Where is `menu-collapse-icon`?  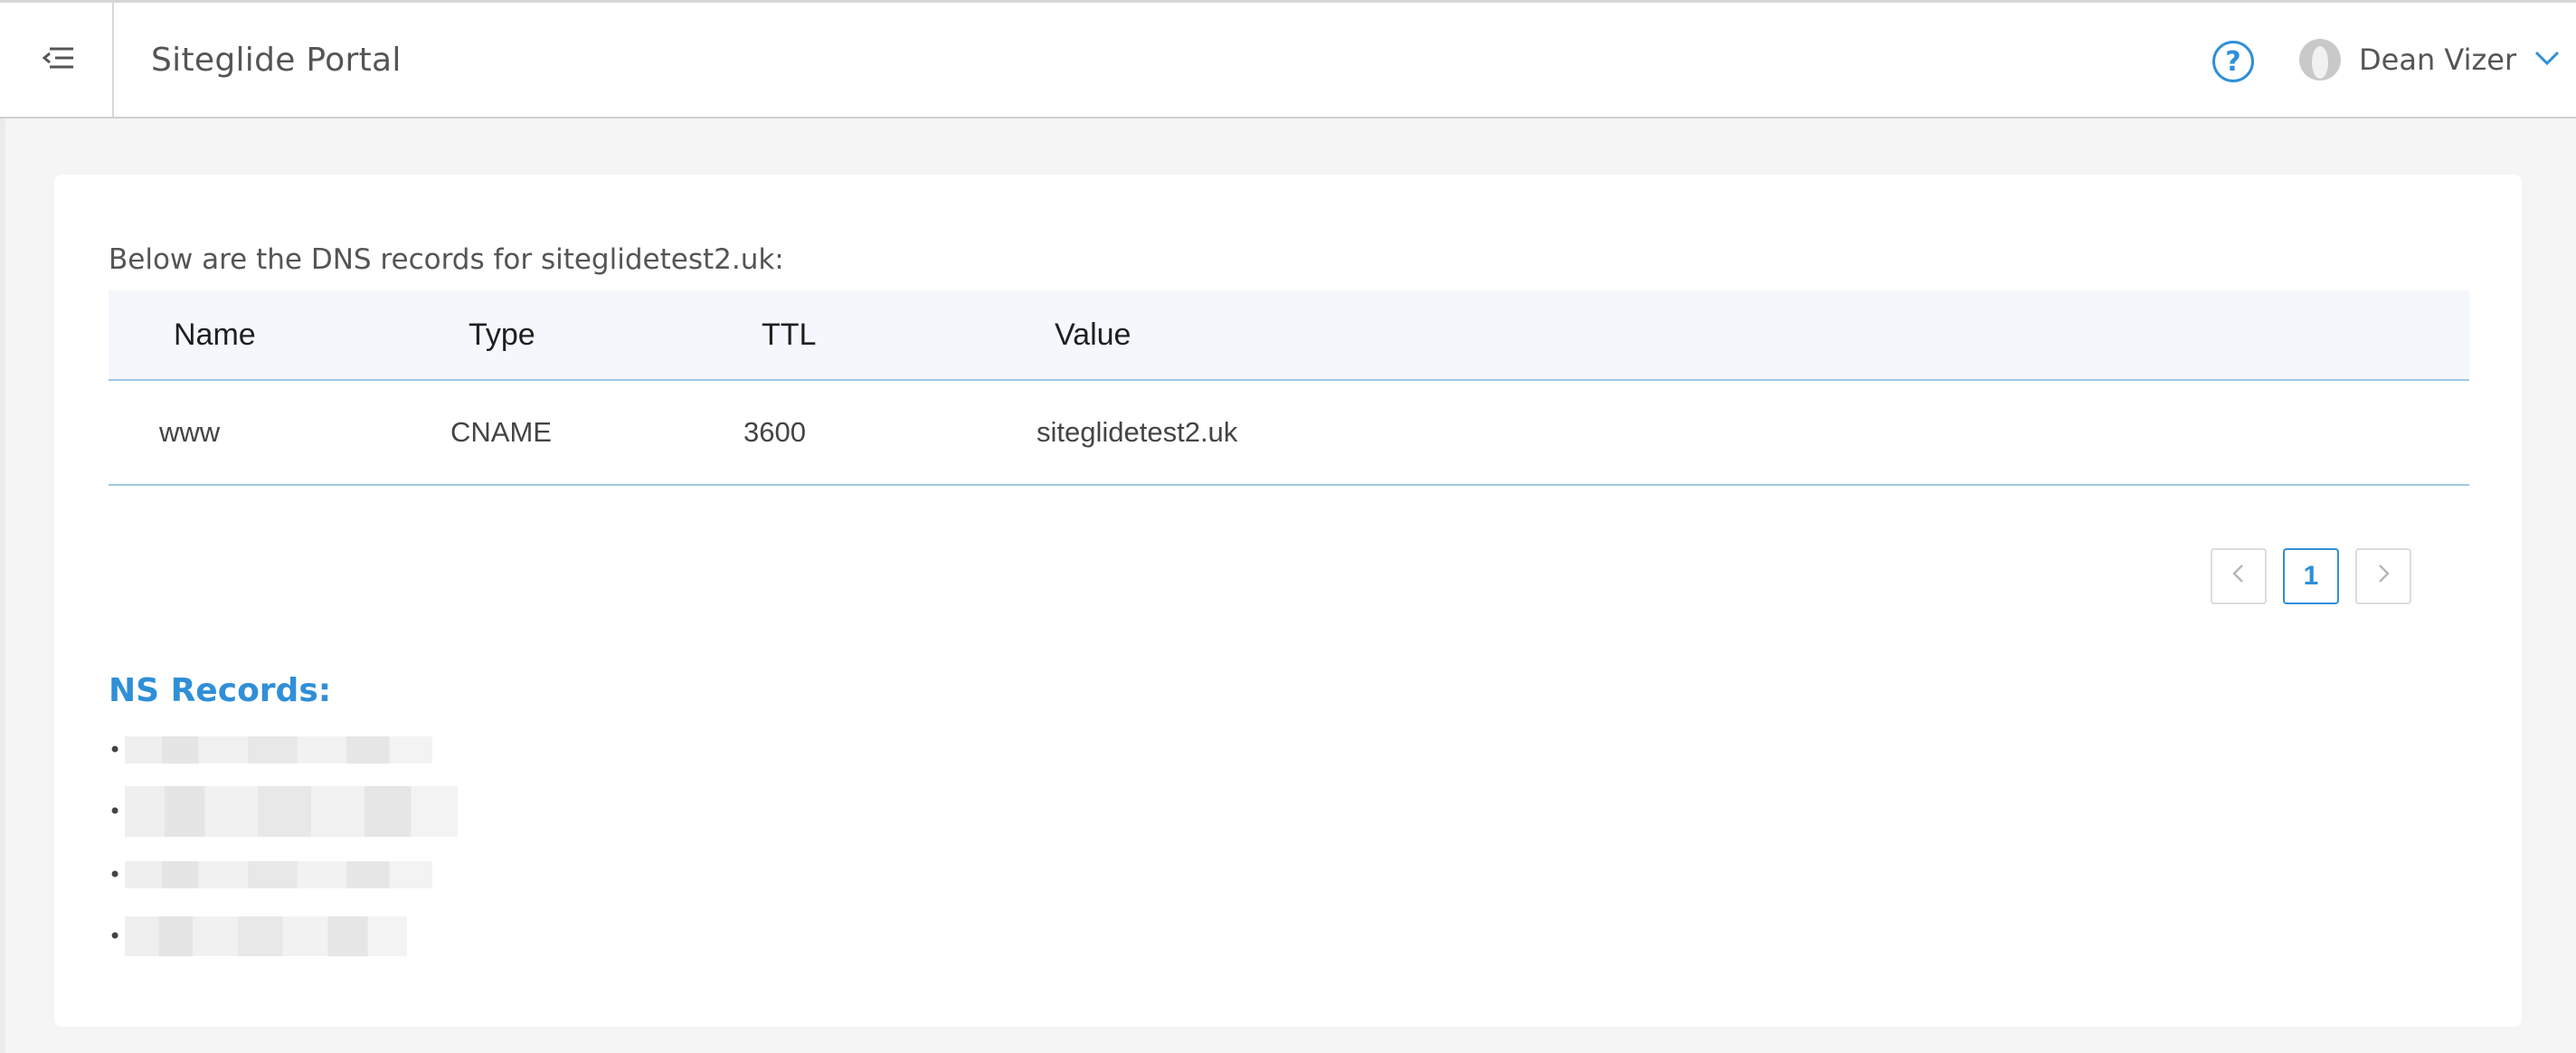
menu-collapse-icon is located at coordinates (58, 59).